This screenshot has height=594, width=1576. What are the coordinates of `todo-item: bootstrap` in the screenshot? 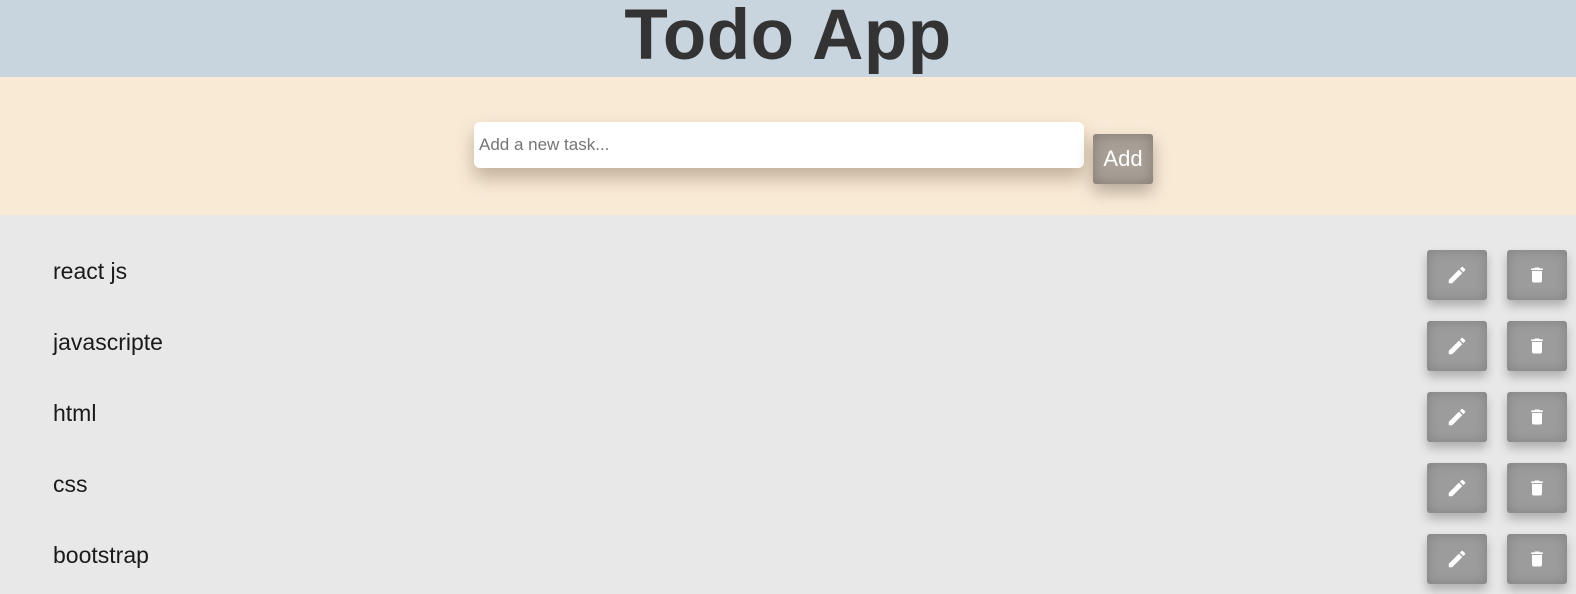 It's located at (788, 541).